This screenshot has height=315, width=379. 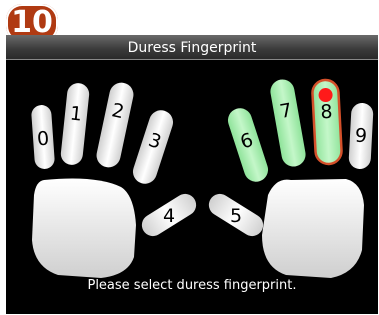 I want to click on finger-5: 5, so click(x=235, y=215).